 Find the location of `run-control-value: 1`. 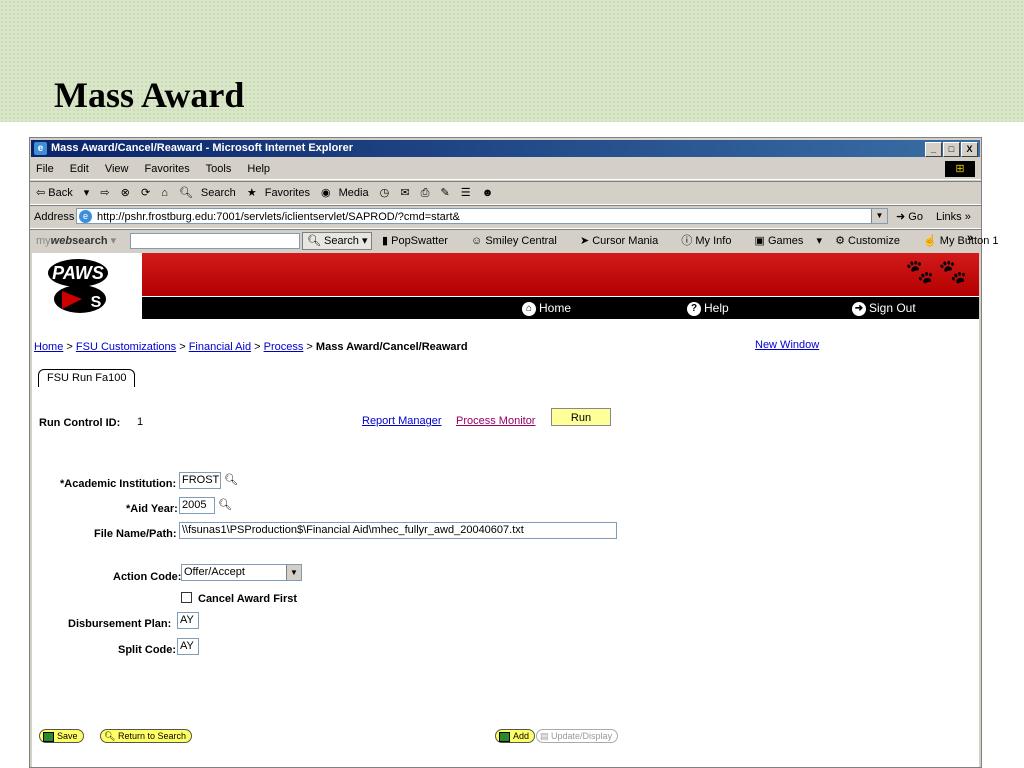

run-control-value: 1 is located at coordinates (140, 422).